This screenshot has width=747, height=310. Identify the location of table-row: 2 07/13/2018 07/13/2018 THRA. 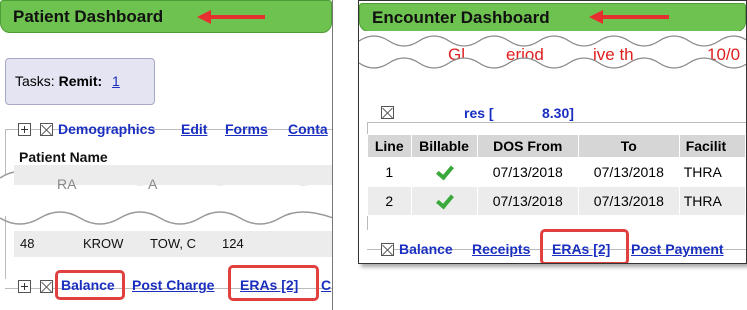
(556, 201).